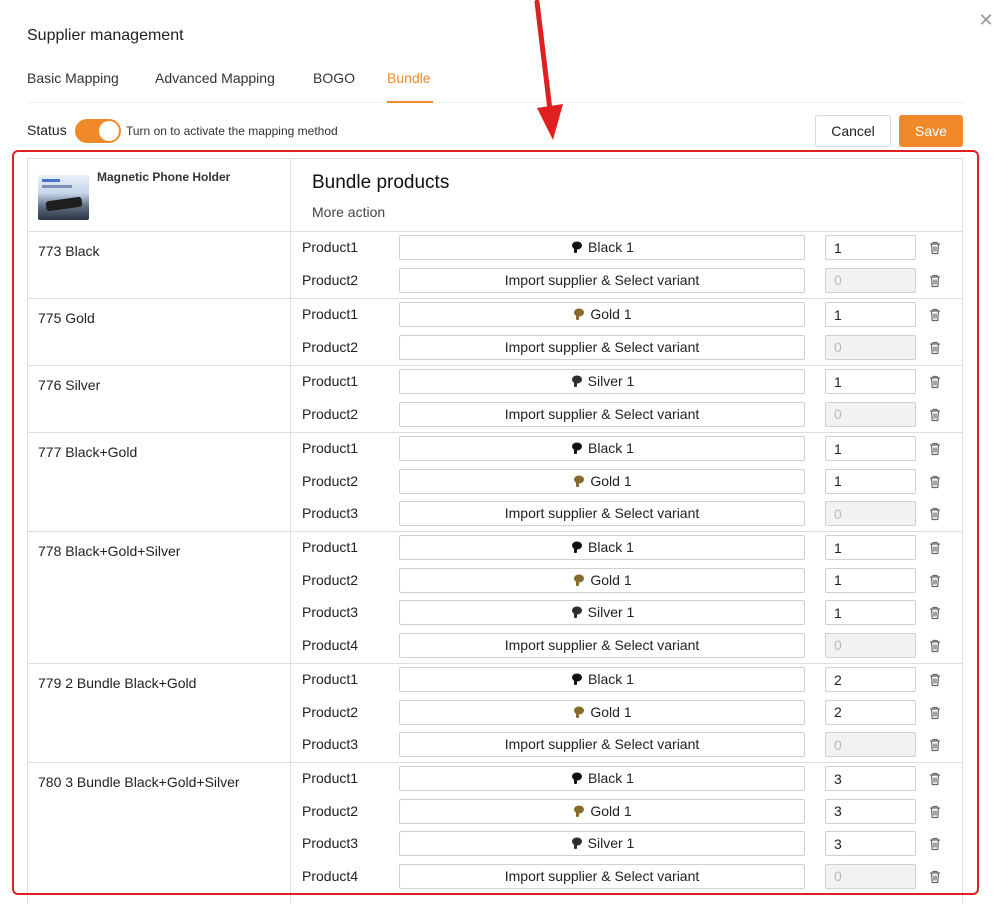  Describe the element at coordinates (98, 131) in the screenshot. I see `status-toggle` at that location.